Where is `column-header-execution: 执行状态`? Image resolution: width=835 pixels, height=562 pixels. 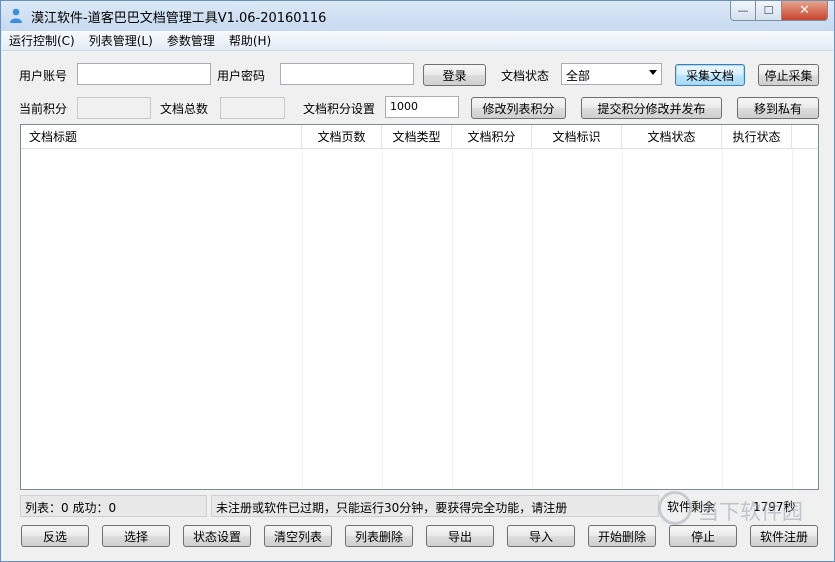 column-header-execution: 执行状态 is located at coordinates (757, 137).